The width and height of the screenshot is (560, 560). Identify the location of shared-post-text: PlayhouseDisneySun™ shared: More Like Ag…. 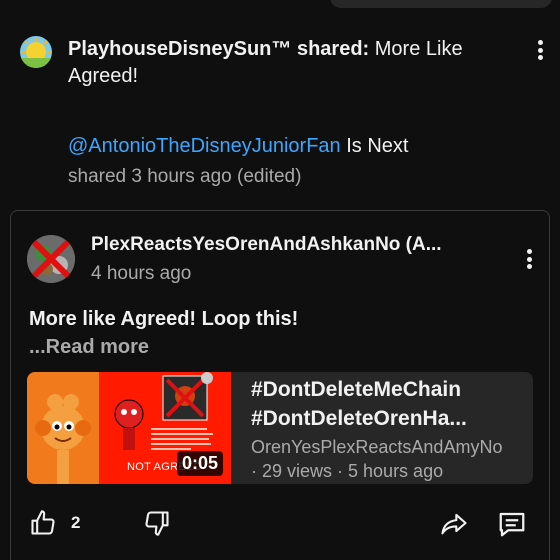
(288, 63).